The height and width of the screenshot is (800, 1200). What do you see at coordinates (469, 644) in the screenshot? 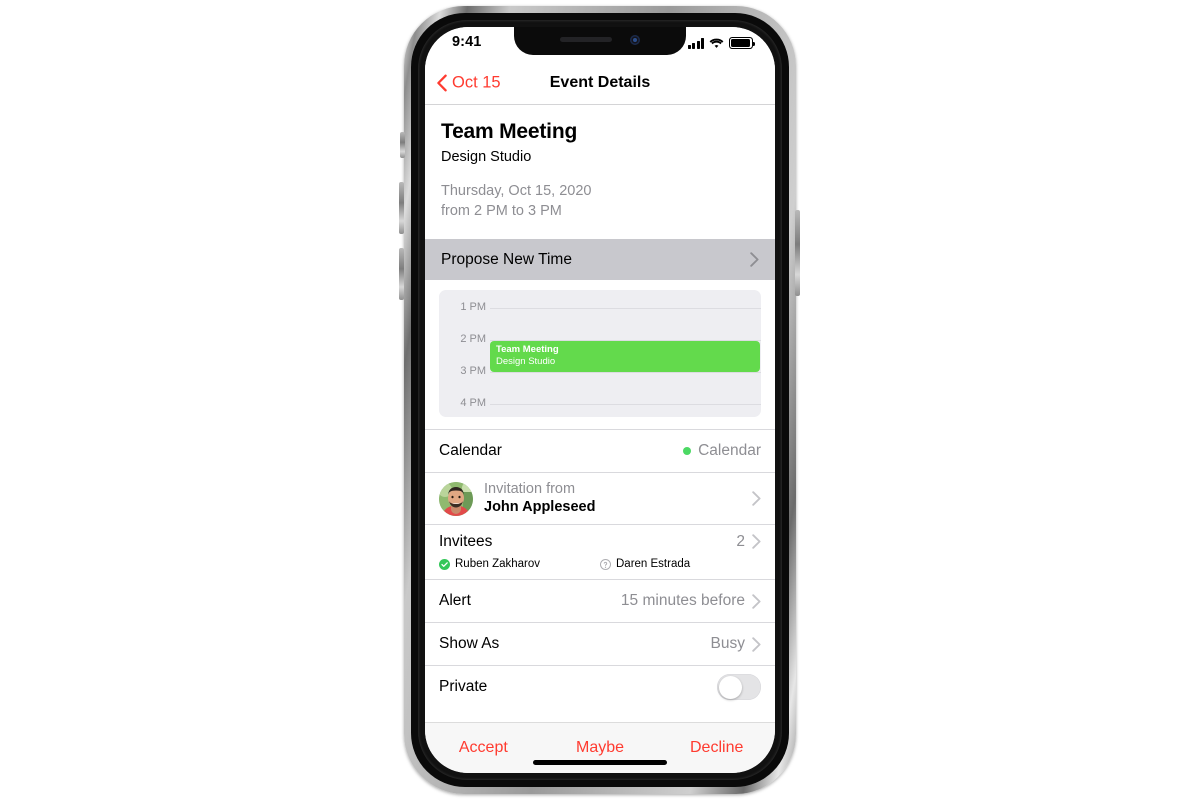
I see `show-as-row-label: Show As` at bounding box center [469, 644].